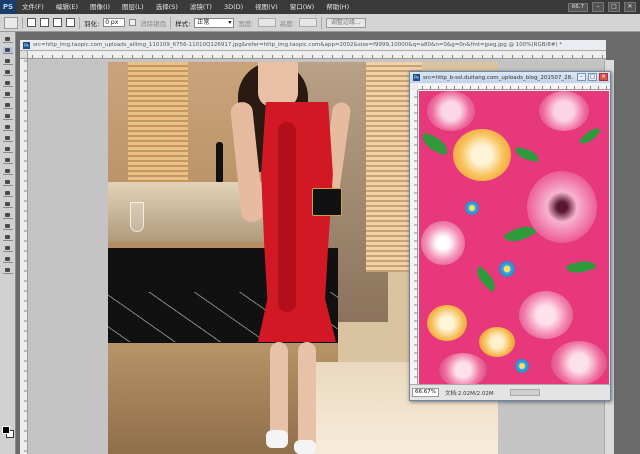  What do you see at coordinates (8, 160) in the screenshot?
I see `gradient-icon` at bounding box center [8, 160].